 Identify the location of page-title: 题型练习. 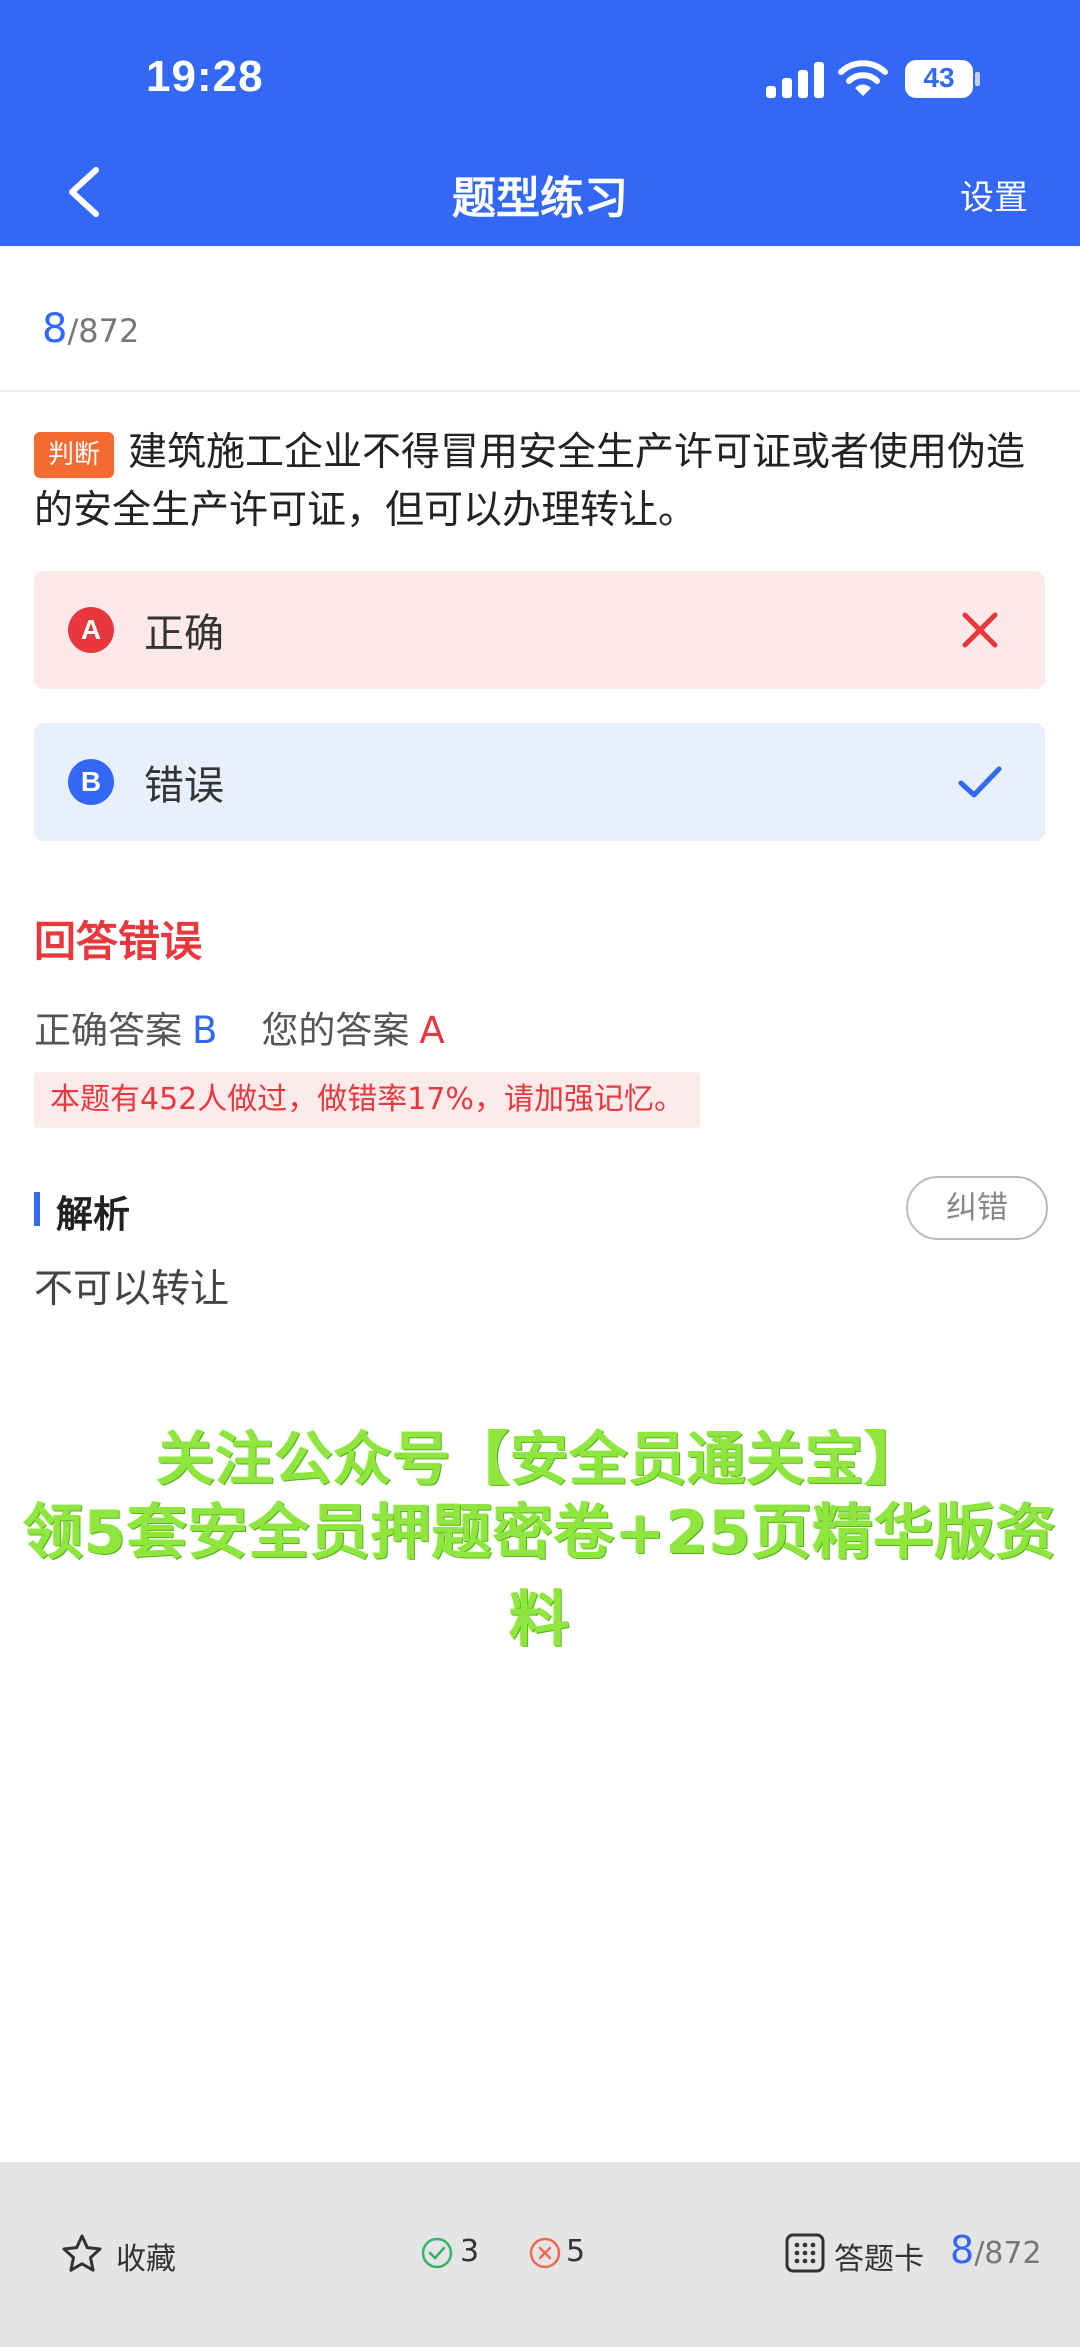
(540, 198).